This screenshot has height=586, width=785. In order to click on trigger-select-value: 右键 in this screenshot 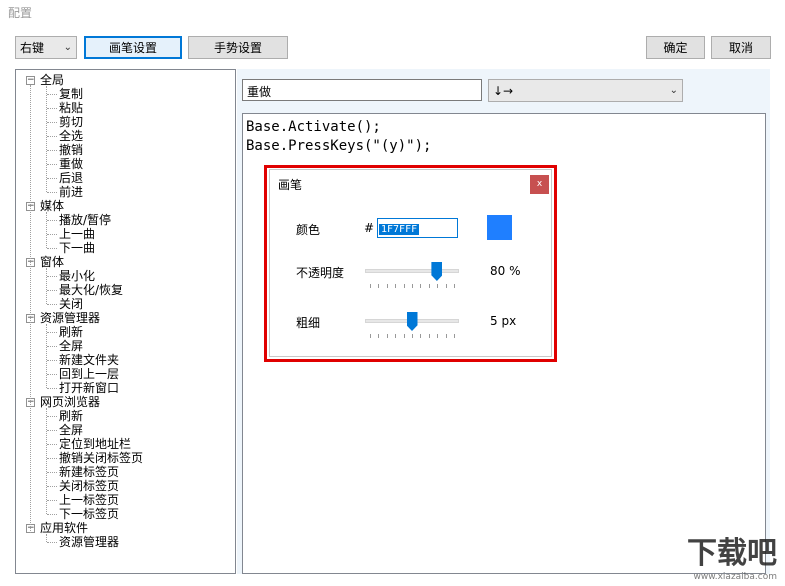, I will do `click(32, 48)`.